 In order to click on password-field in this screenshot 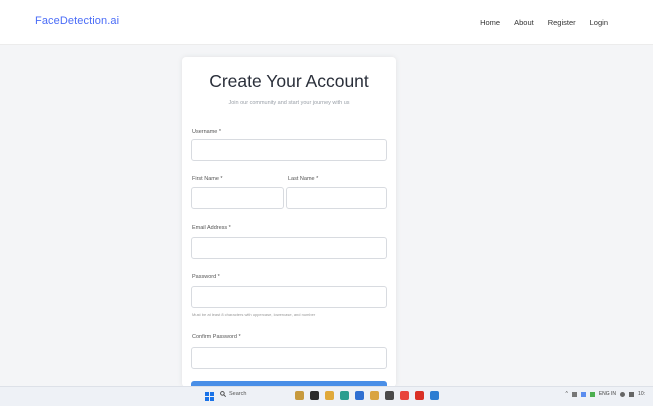, I will do `click(289, 297)`.